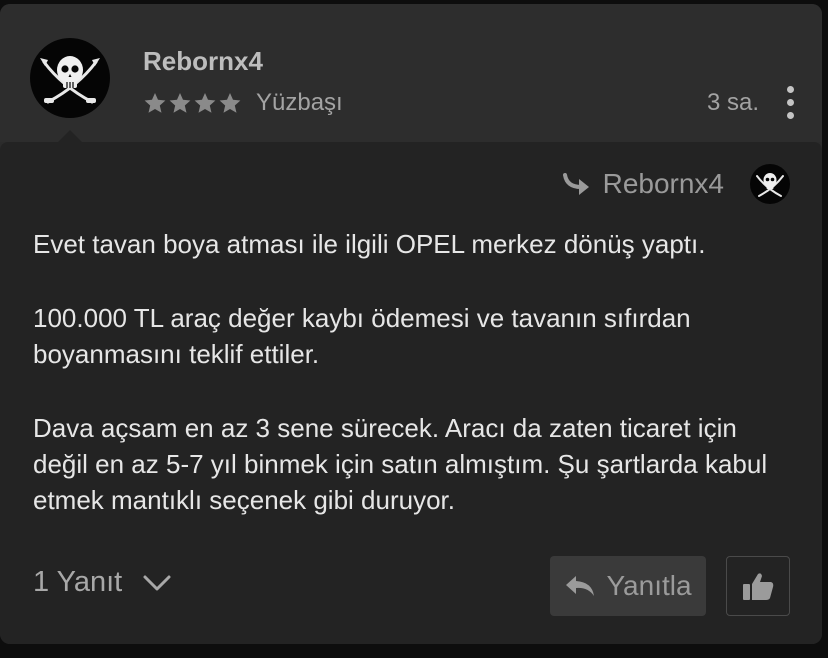 The width and height of the screenshot is (828, 658). Describe the element at coordinates (192, 103) in the screenshot. I see `rank-stars` at that location.